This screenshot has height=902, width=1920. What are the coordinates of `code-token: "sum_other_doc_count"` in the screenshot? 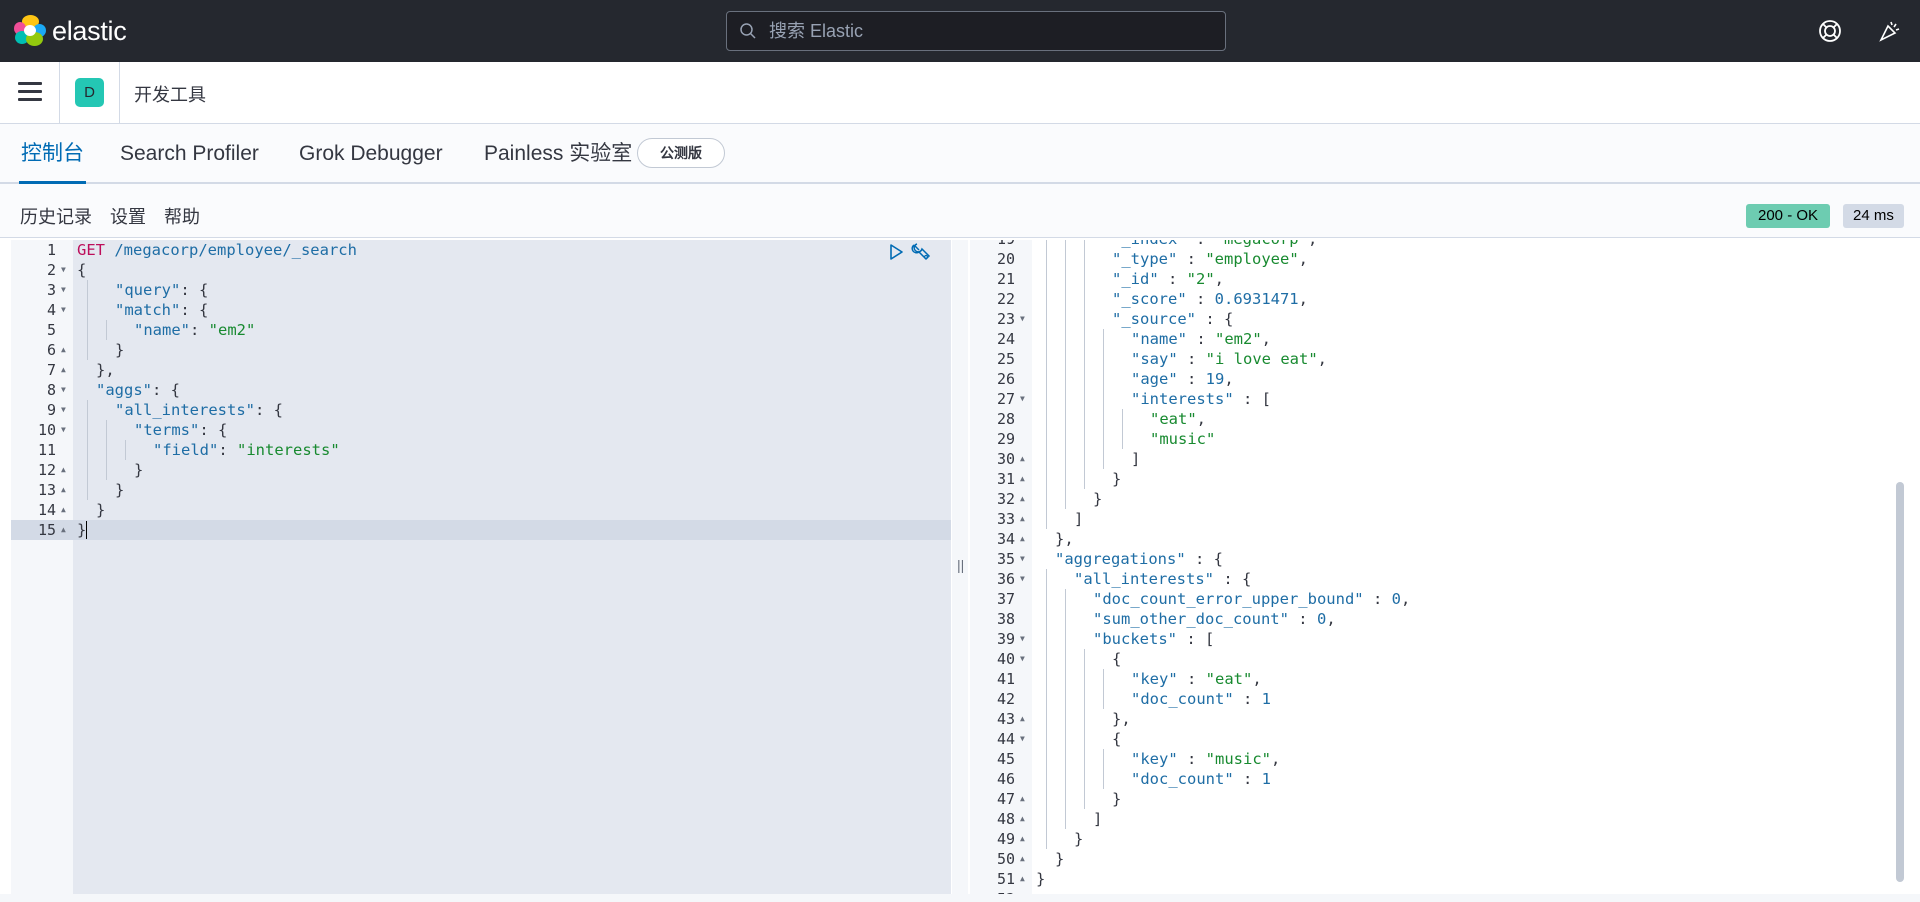 It's located at (1191, 619).